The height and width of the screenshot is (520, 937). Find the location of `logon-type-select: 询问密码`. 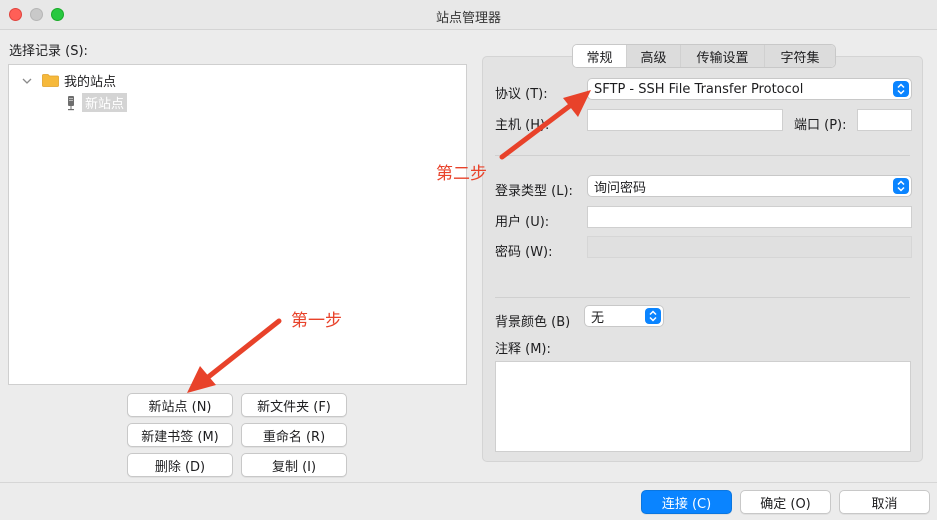

logon-type-select: 询问密码 is located at coordinates (749, 186).